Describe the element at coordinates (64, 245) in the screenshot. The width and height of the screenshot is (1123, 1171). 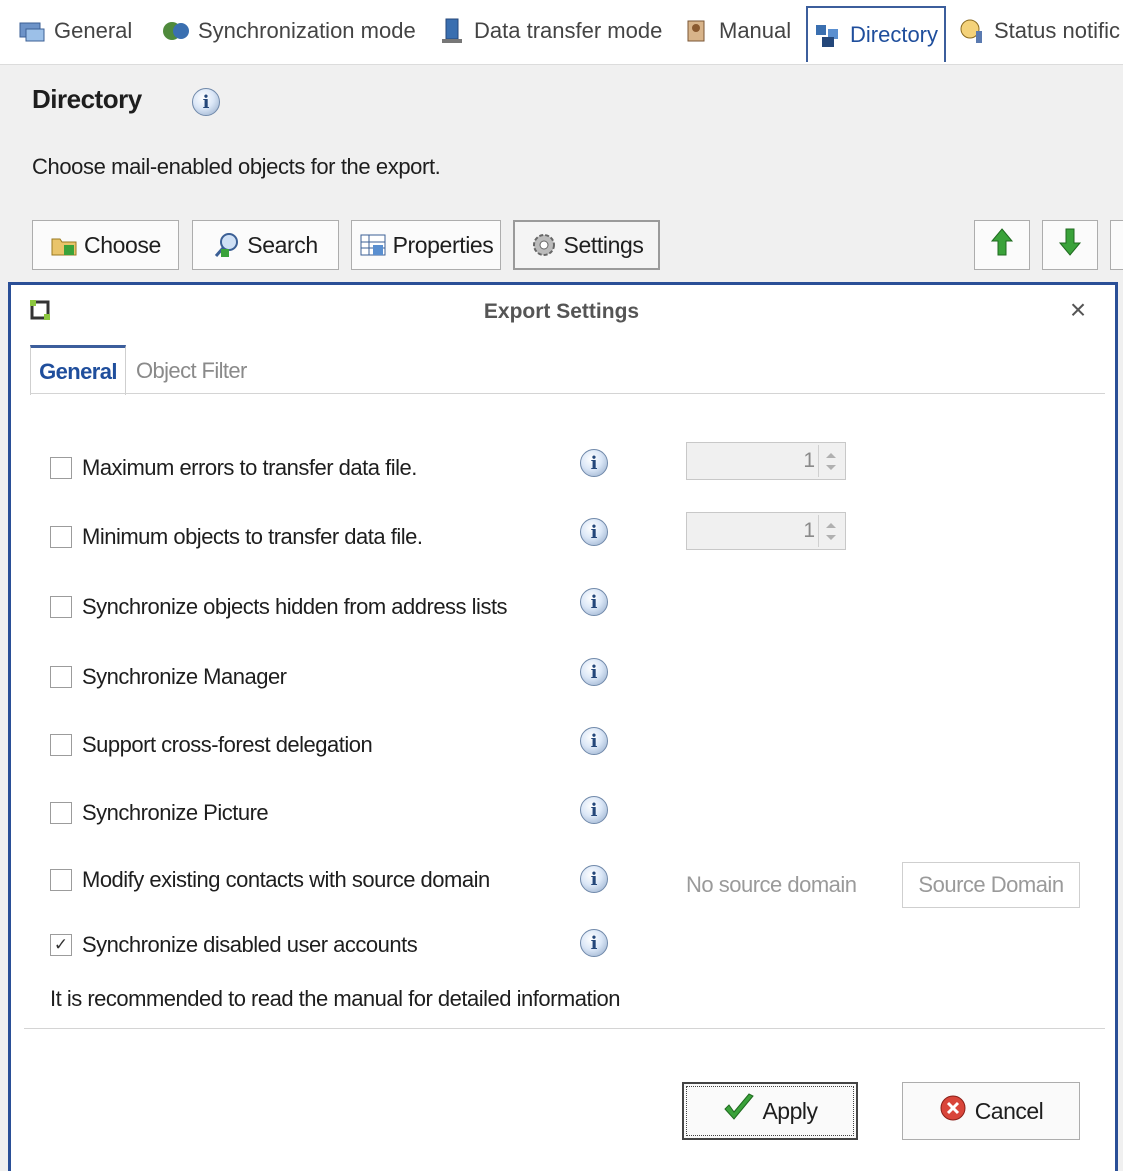
I see `choose-folder-icon` at that location.